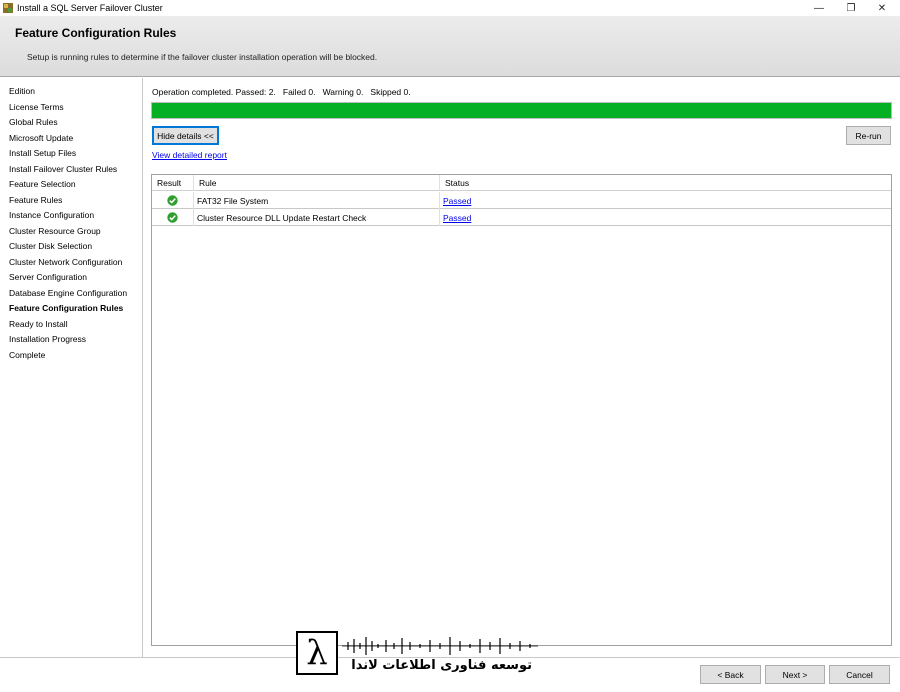 This screenshot has width=900, height=692. What do you see at coordinates (730, 674) in the screenshot?
I see `back-button: < Back` at bounding box center [730, 674].